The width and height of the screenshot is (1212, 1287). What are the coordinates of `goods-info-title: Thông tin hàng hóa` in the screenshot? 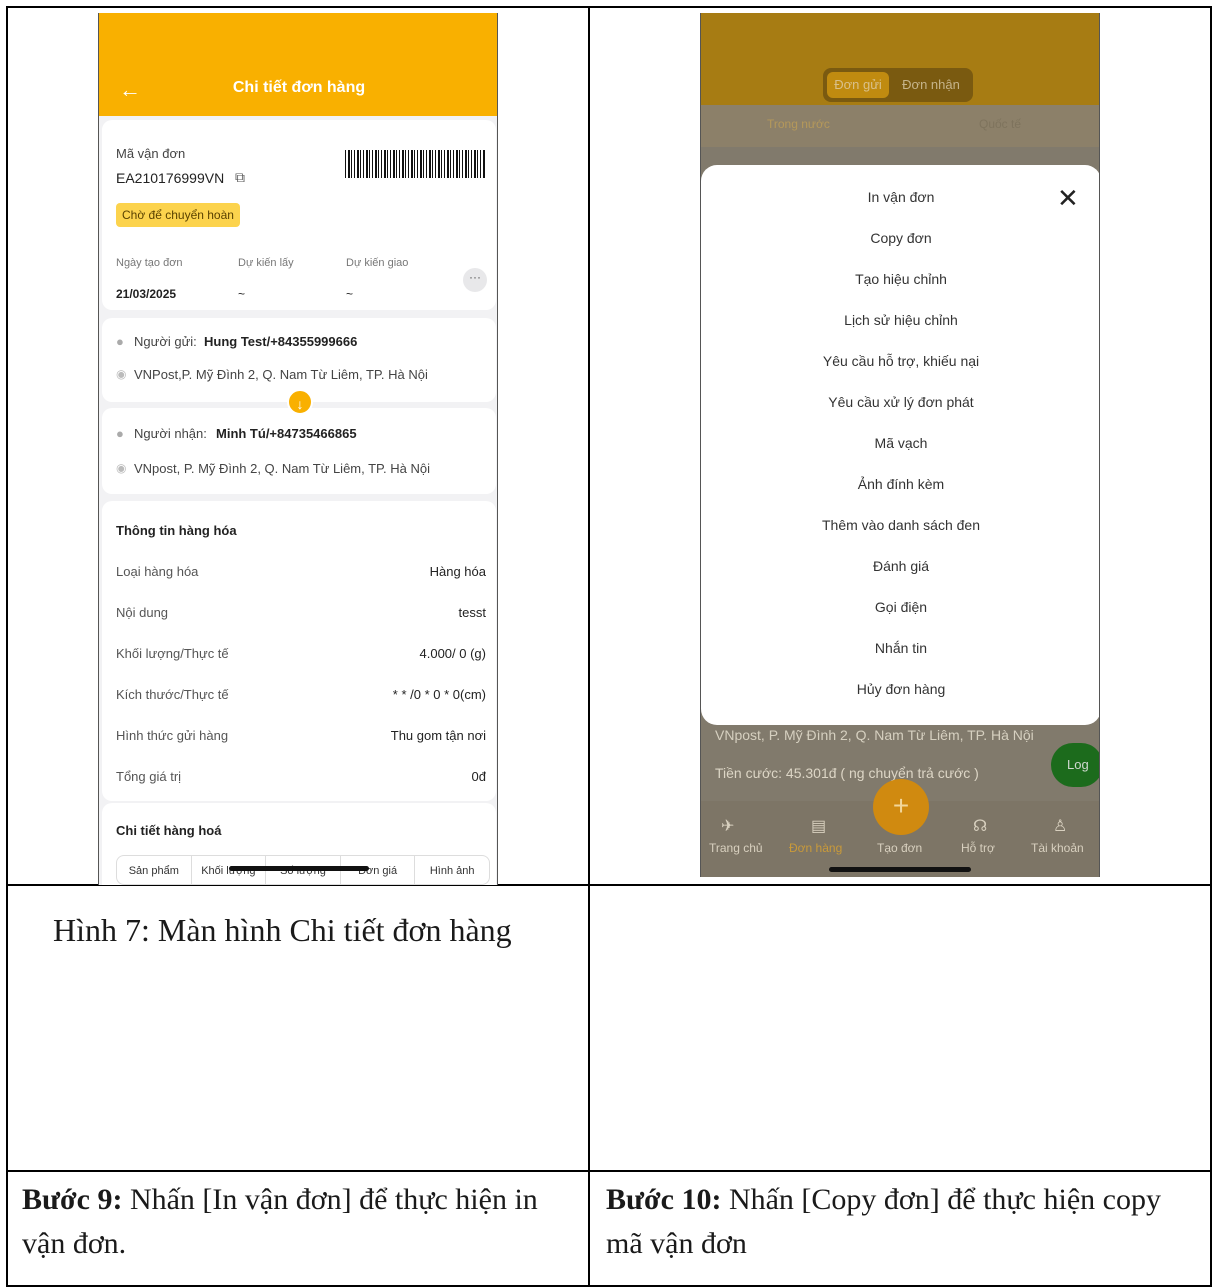 It's located at (176, 530).